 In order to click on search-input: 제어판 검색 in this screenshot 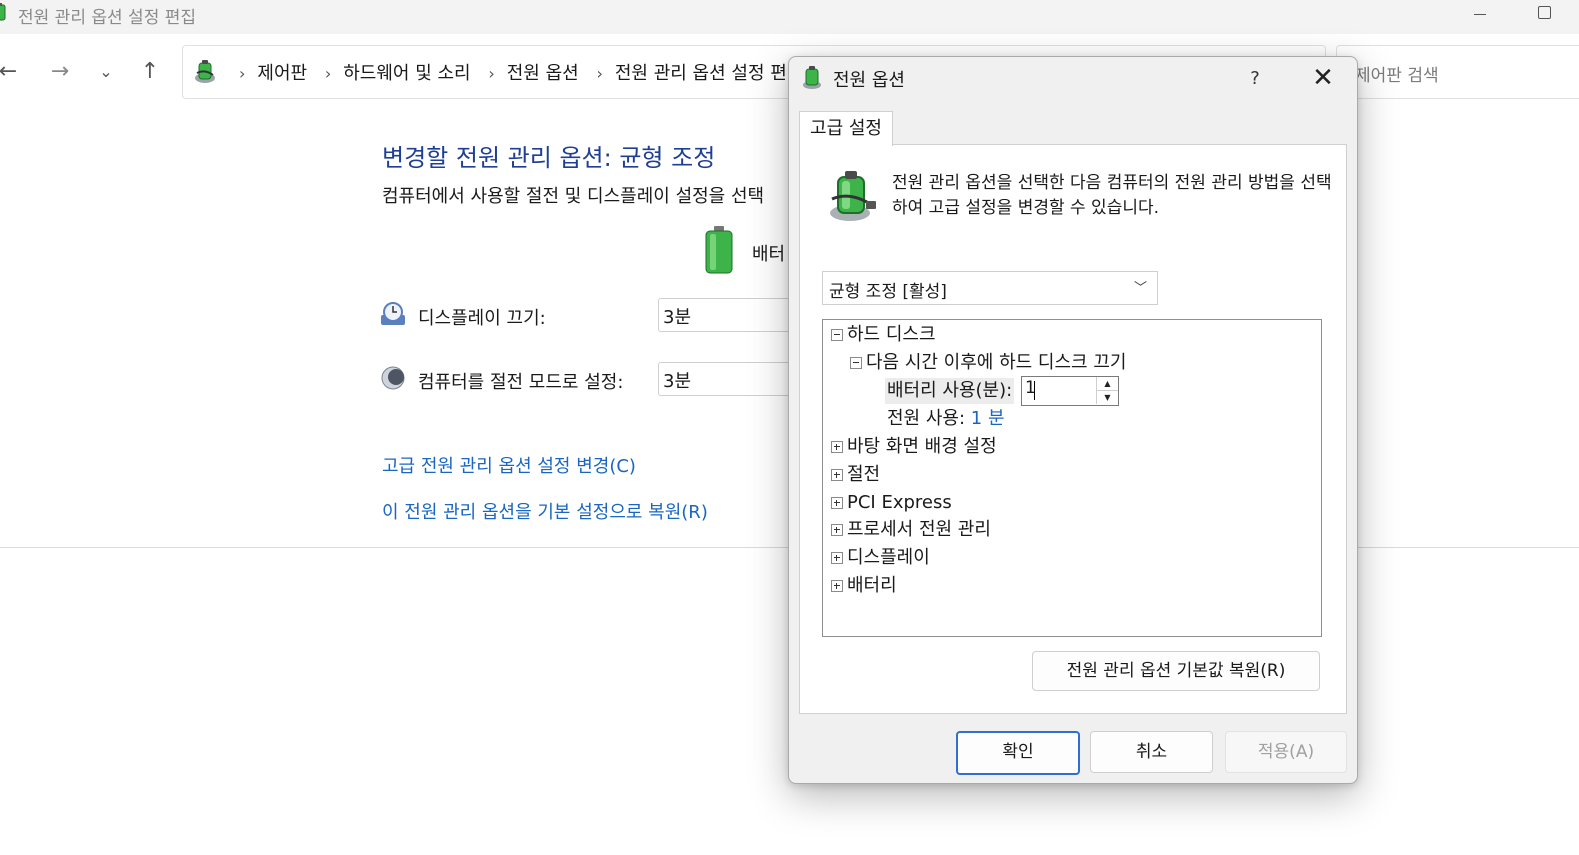, I will do `click(1457, 72)`.